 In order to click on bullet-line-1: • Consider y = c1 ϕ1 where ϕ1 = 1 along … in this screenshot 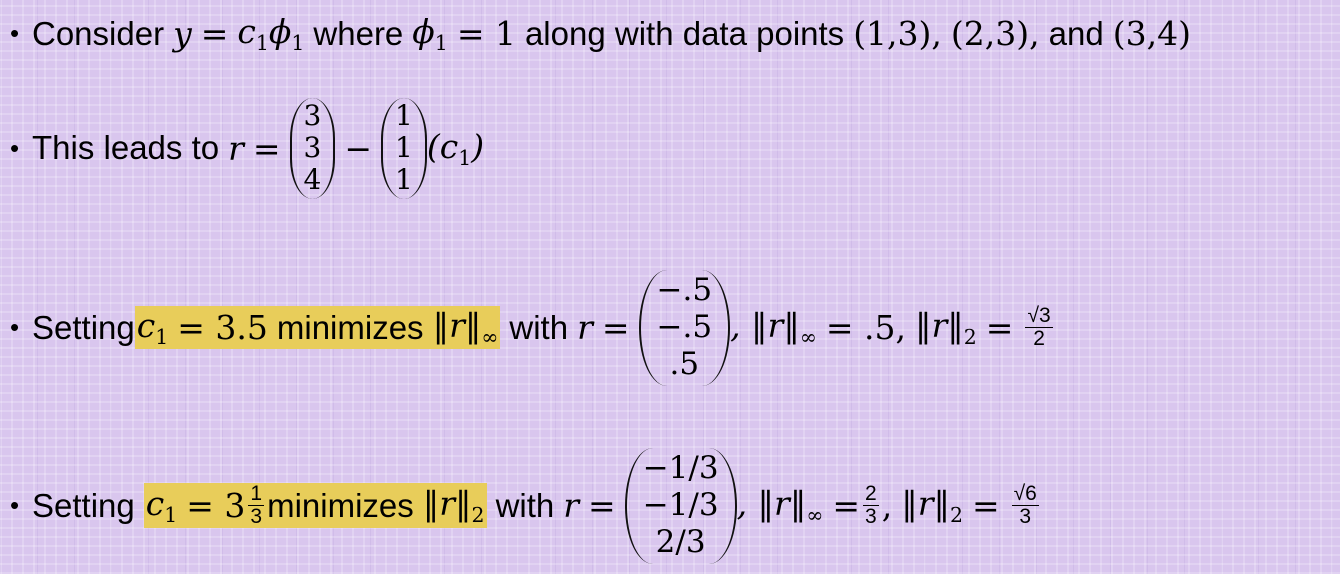, I will do `click(600, 33)`.